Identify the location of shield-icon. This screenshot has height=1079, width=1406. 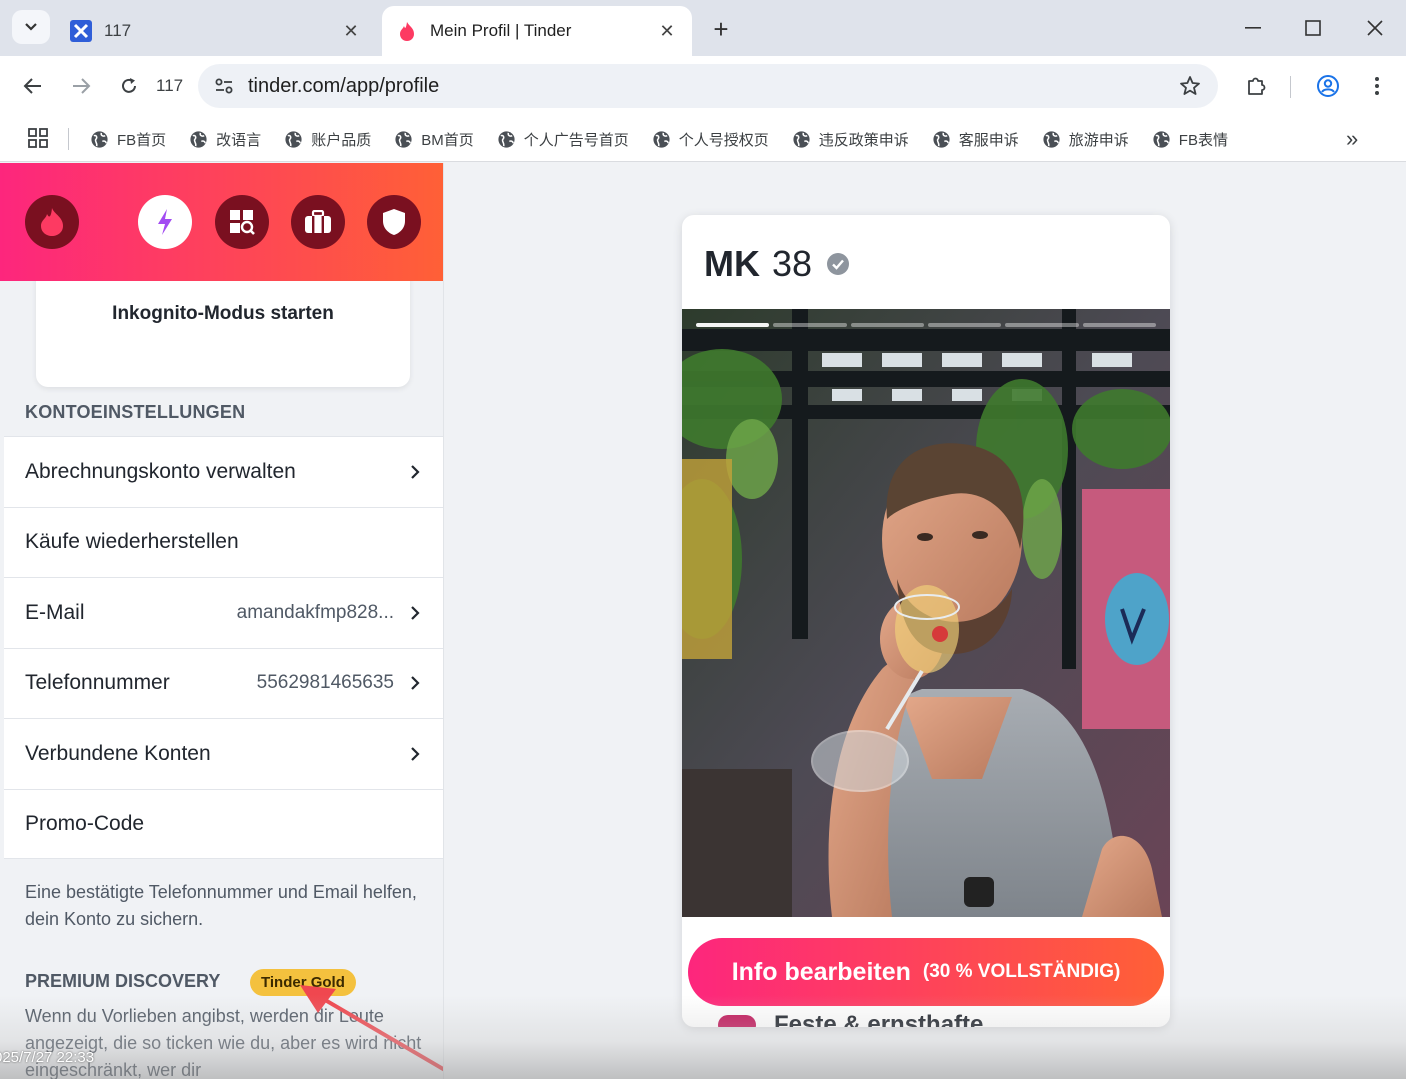
(394, 222).